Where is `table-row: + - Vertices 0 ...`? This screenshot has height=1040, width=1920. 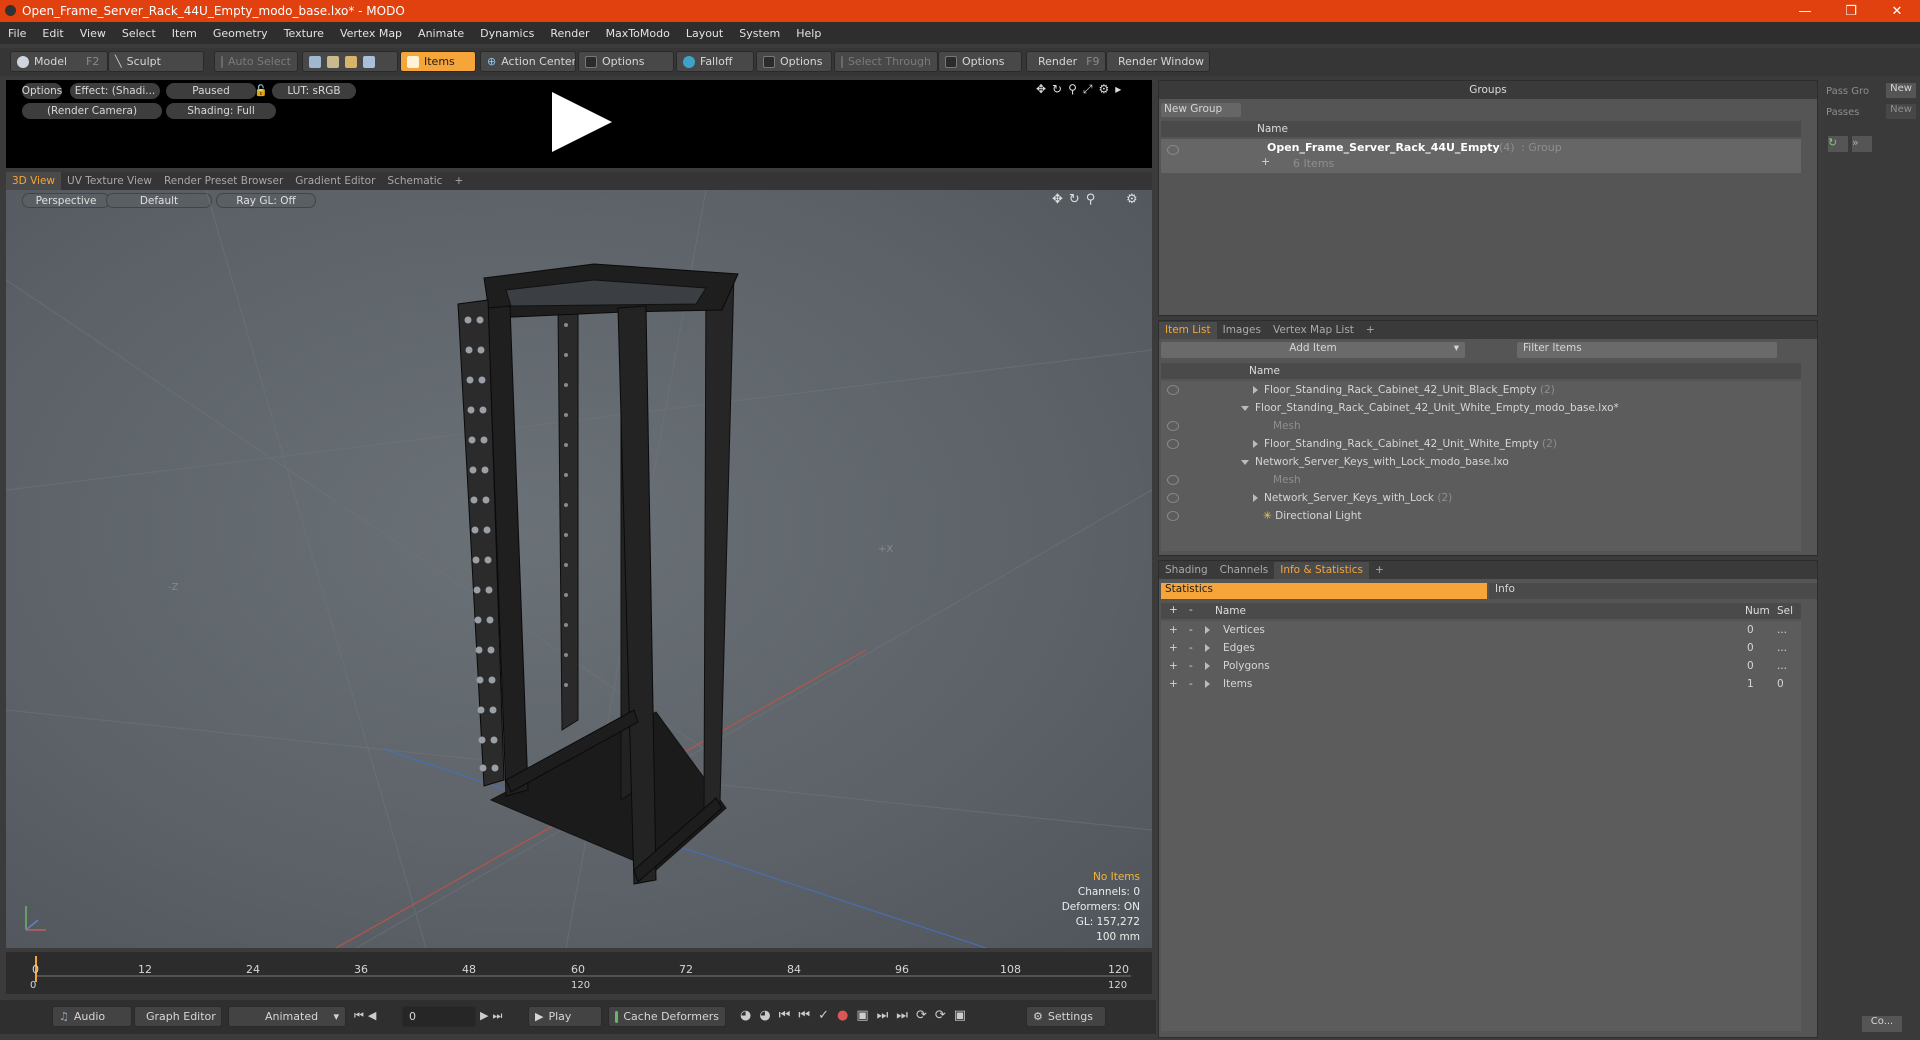 table-row: + - Vertices 0 ... is located at coordinates (1481, 630).